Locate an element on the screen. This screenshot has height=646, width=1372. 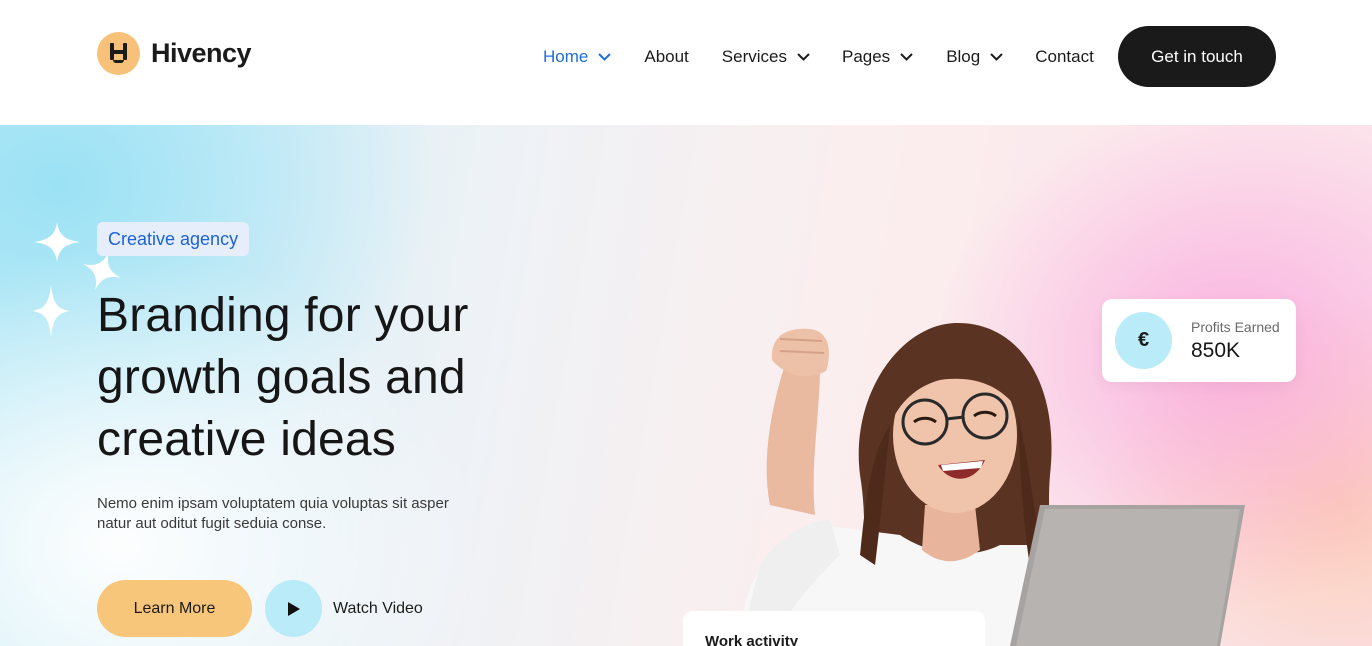
hero-title-line: creative ideas is located at coordinates (246, 439).